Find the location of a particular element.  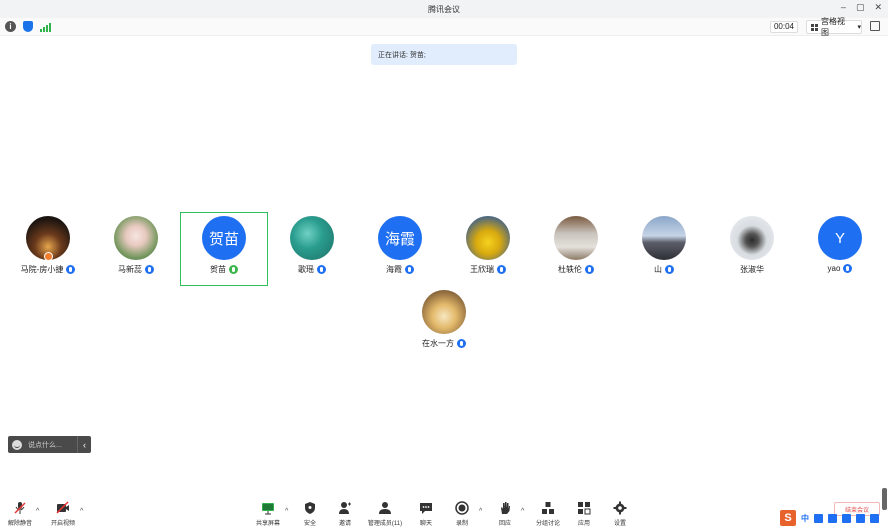

participant-name: 张淑华 is located at coordinates (752, 269).